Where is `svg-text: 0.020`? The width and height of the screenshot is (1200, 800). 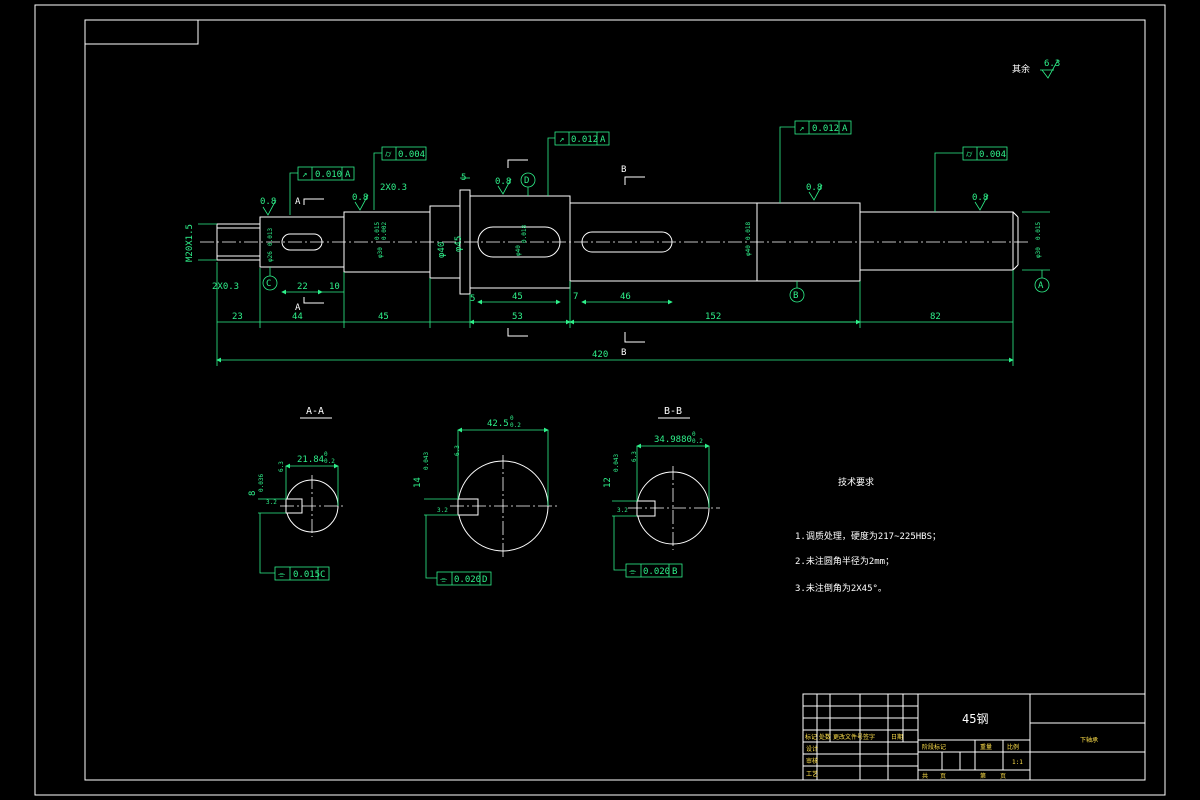
svg-text: 0.020 is located at coordinates (656, 572).